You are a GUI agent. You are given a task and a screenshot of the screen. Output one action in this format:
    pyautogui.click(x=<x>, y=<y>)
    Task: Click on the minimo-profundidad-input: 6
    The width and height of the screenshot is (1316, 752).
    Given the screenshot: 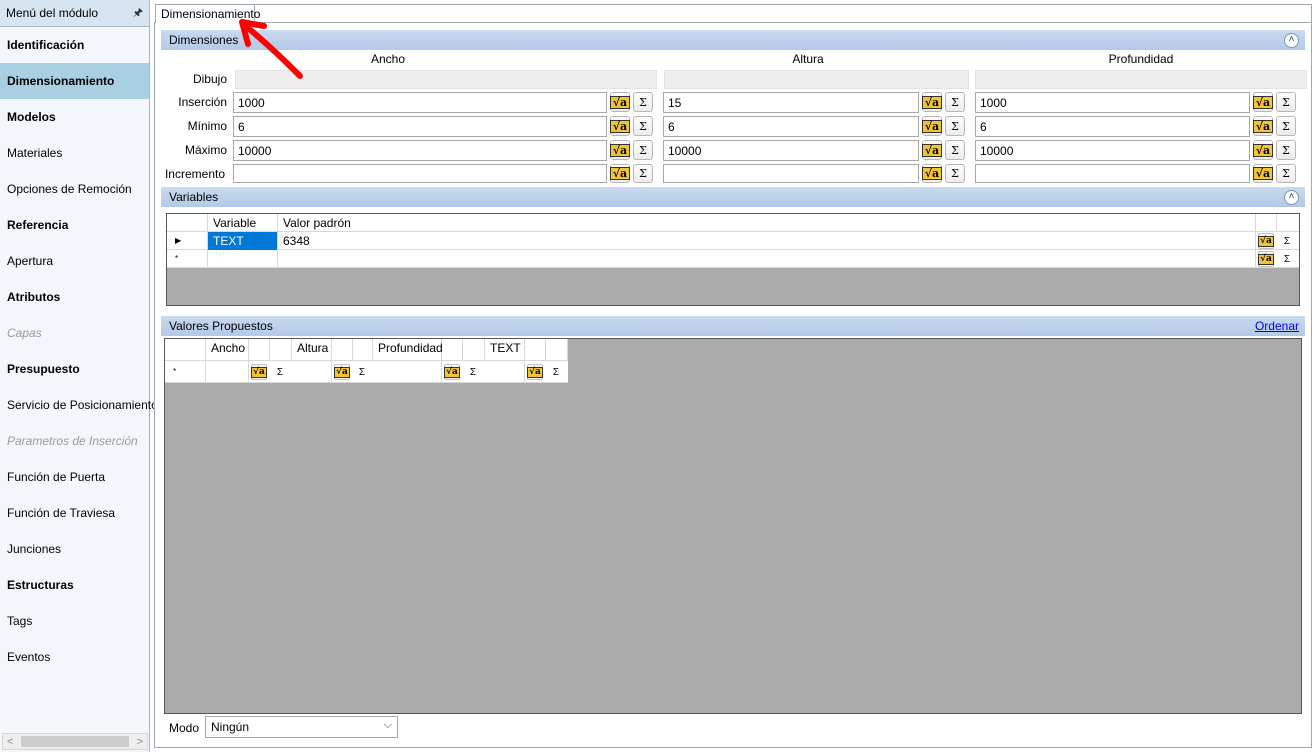 What is the action you would take?
    pyautogui.click(x=1112, y=126)
    